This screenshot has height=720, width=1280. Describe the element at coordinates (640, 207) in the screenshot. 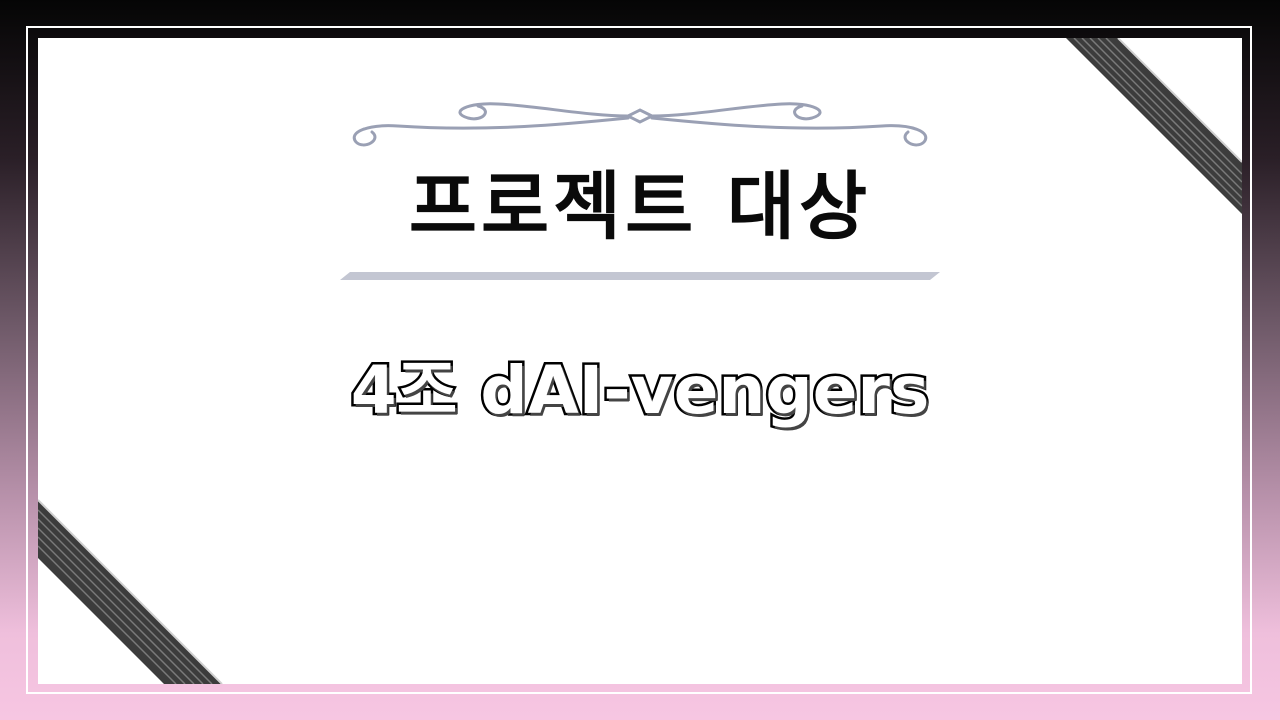

I see `slide-title: 프로젝트 대상` at that location.